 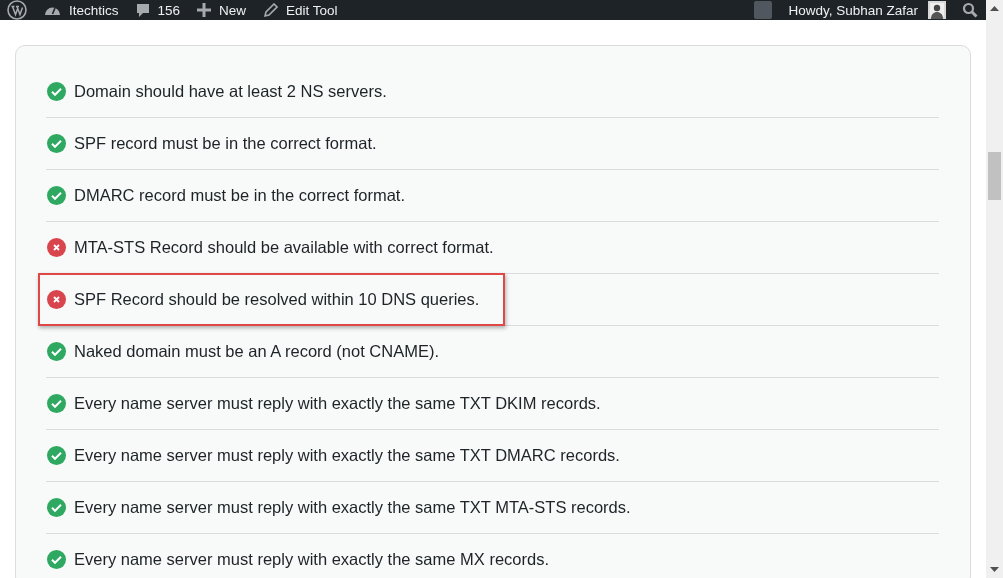 What do you see at coordinates (239, 195) in the screenshot?
I see `check-text: DMARC record must be in the correct format.` at bounding box center [239, 195].